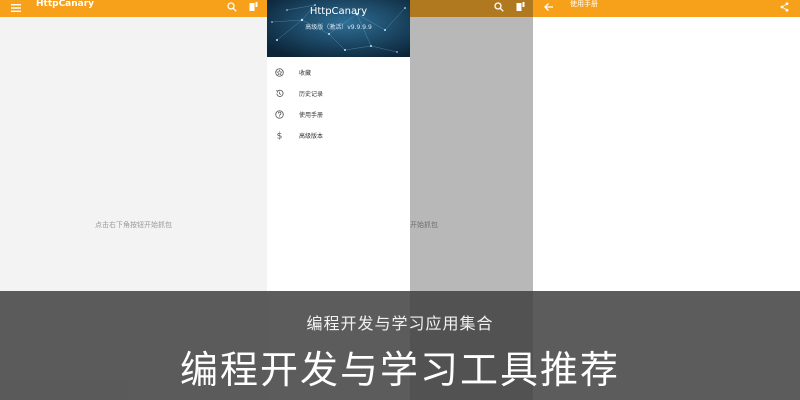  I want to click on page-title: 使用手册, so click(584, 4).